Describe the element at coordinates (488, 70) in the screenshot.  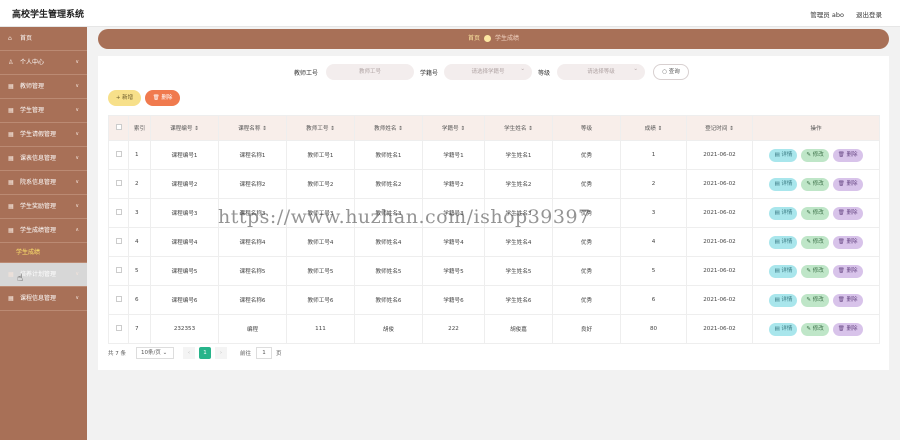
I see `student-id-select: 请选择学籍号` at that location.